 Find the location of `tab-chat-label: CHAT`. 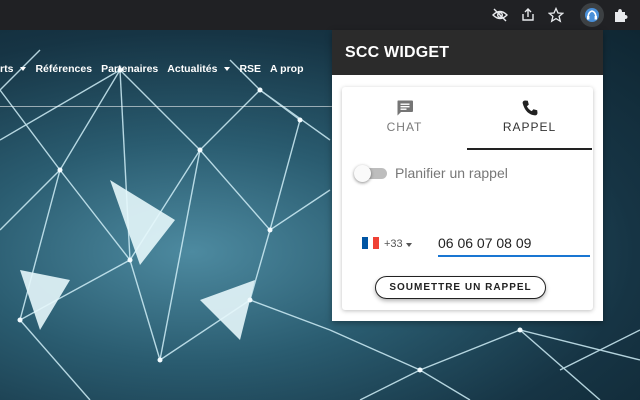

tab-chat-label: CHAT is located at coordinates (404, 127).